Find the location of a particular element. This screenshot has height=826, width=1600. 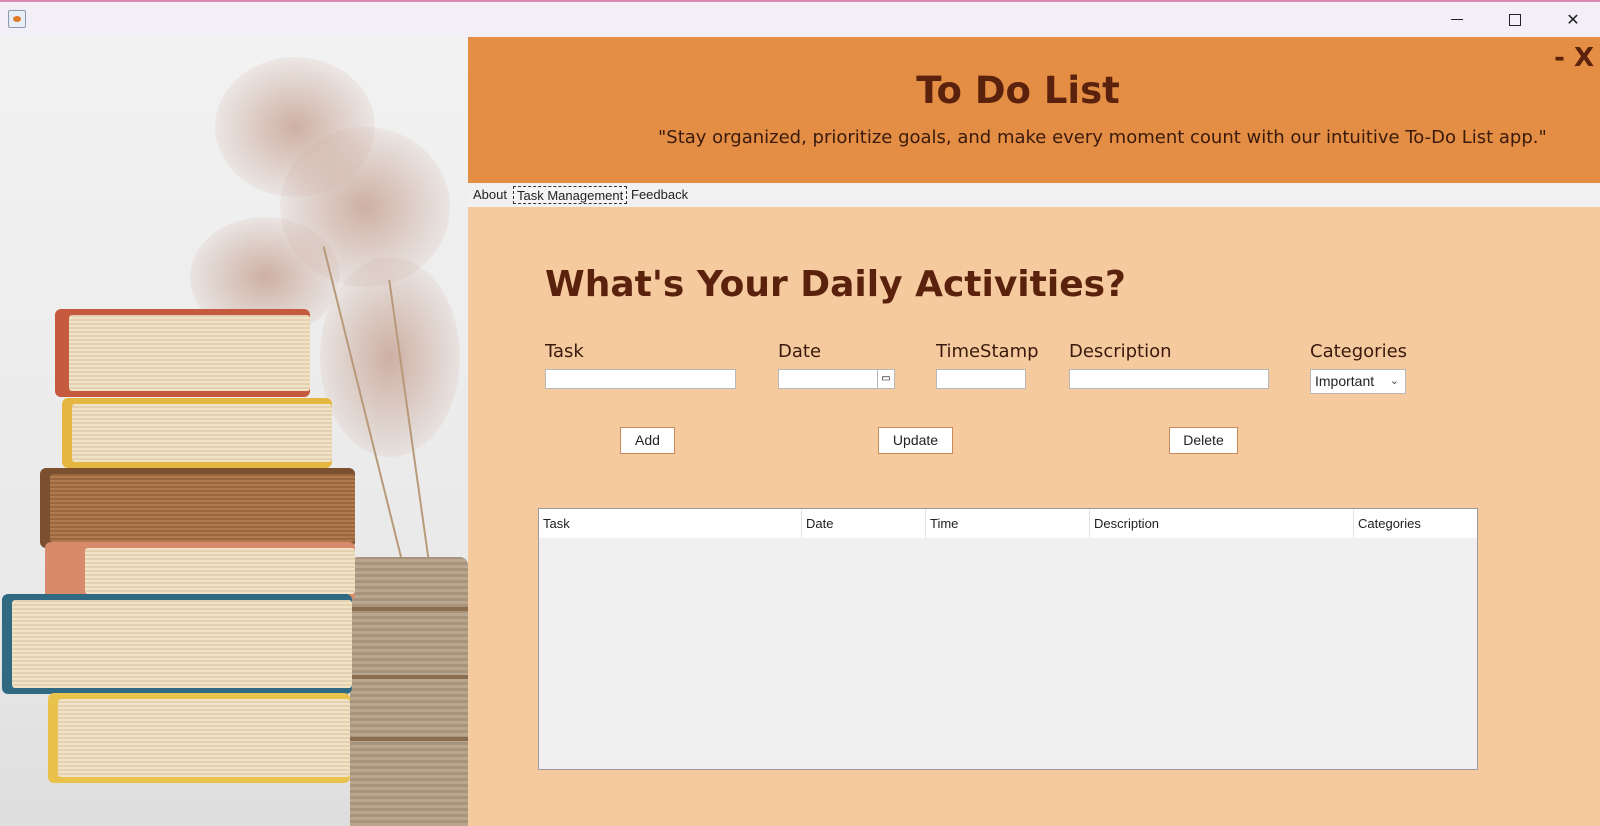

calendar-icon: ▭ is located at coordinates (886, 378).